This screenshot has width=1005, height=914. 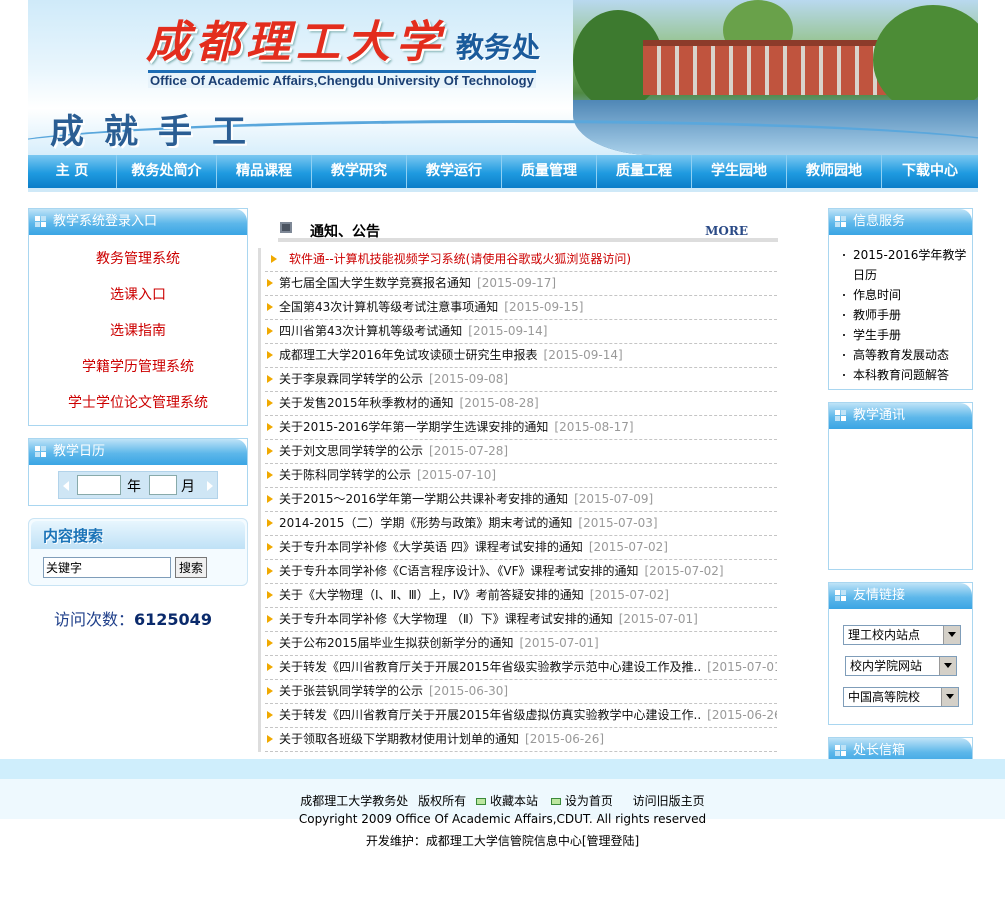 I want to click on nav-courses: 精品课程, so click(x=264, y=171).